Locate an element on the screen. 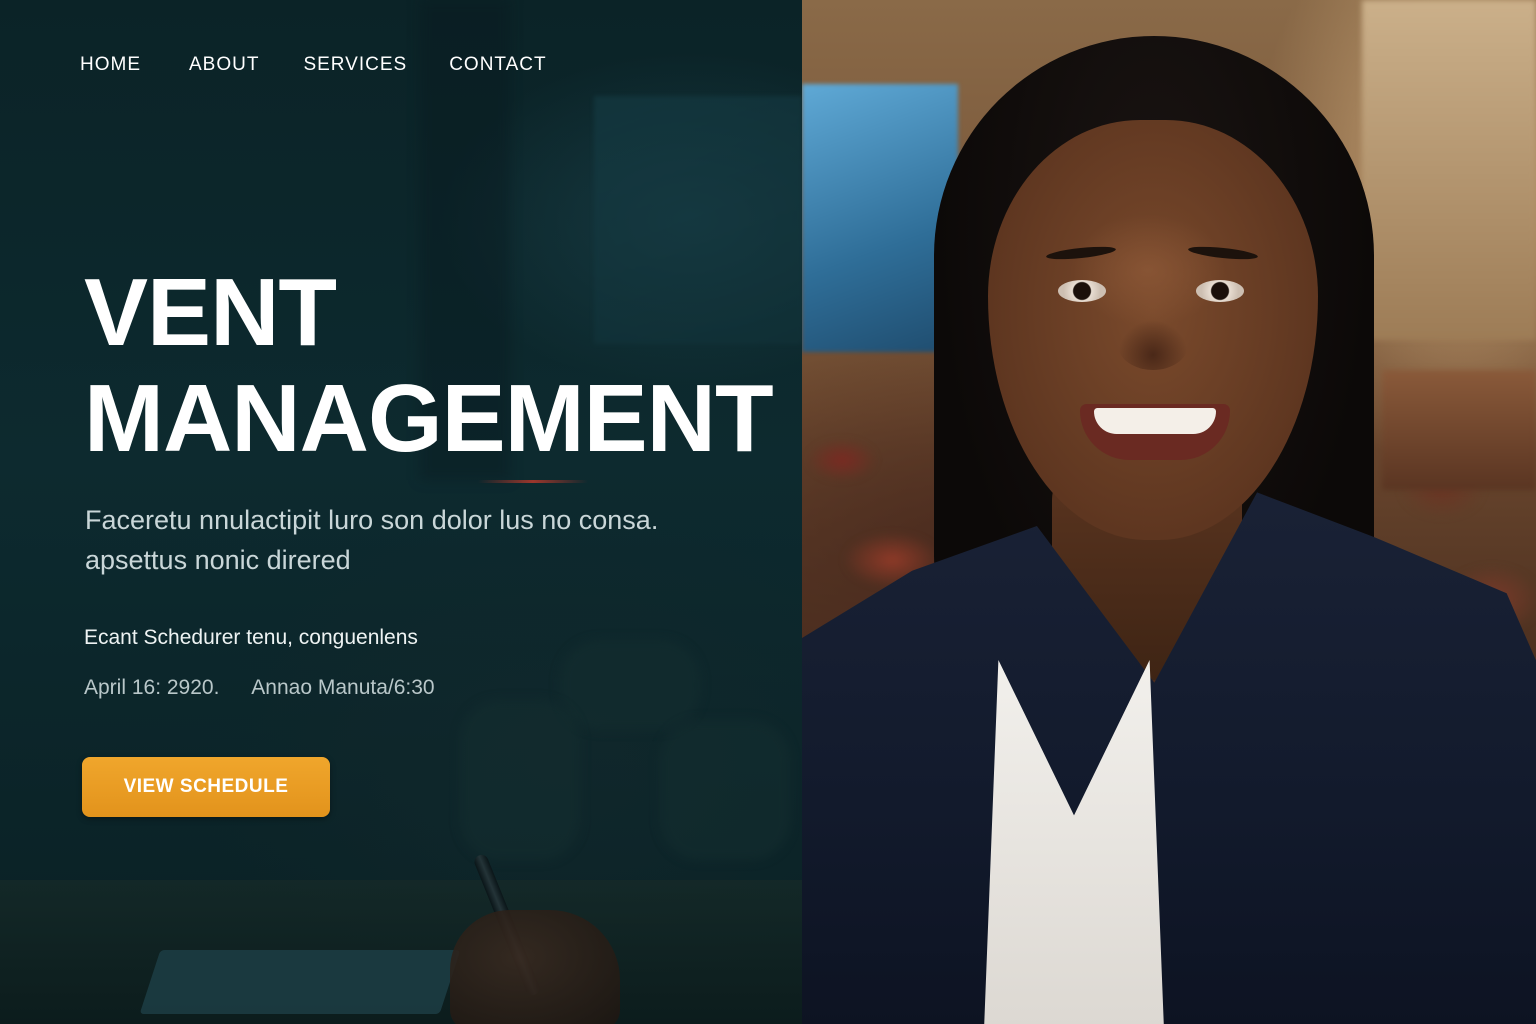  portrait-right-brow is located at coordinates (1223, 253).